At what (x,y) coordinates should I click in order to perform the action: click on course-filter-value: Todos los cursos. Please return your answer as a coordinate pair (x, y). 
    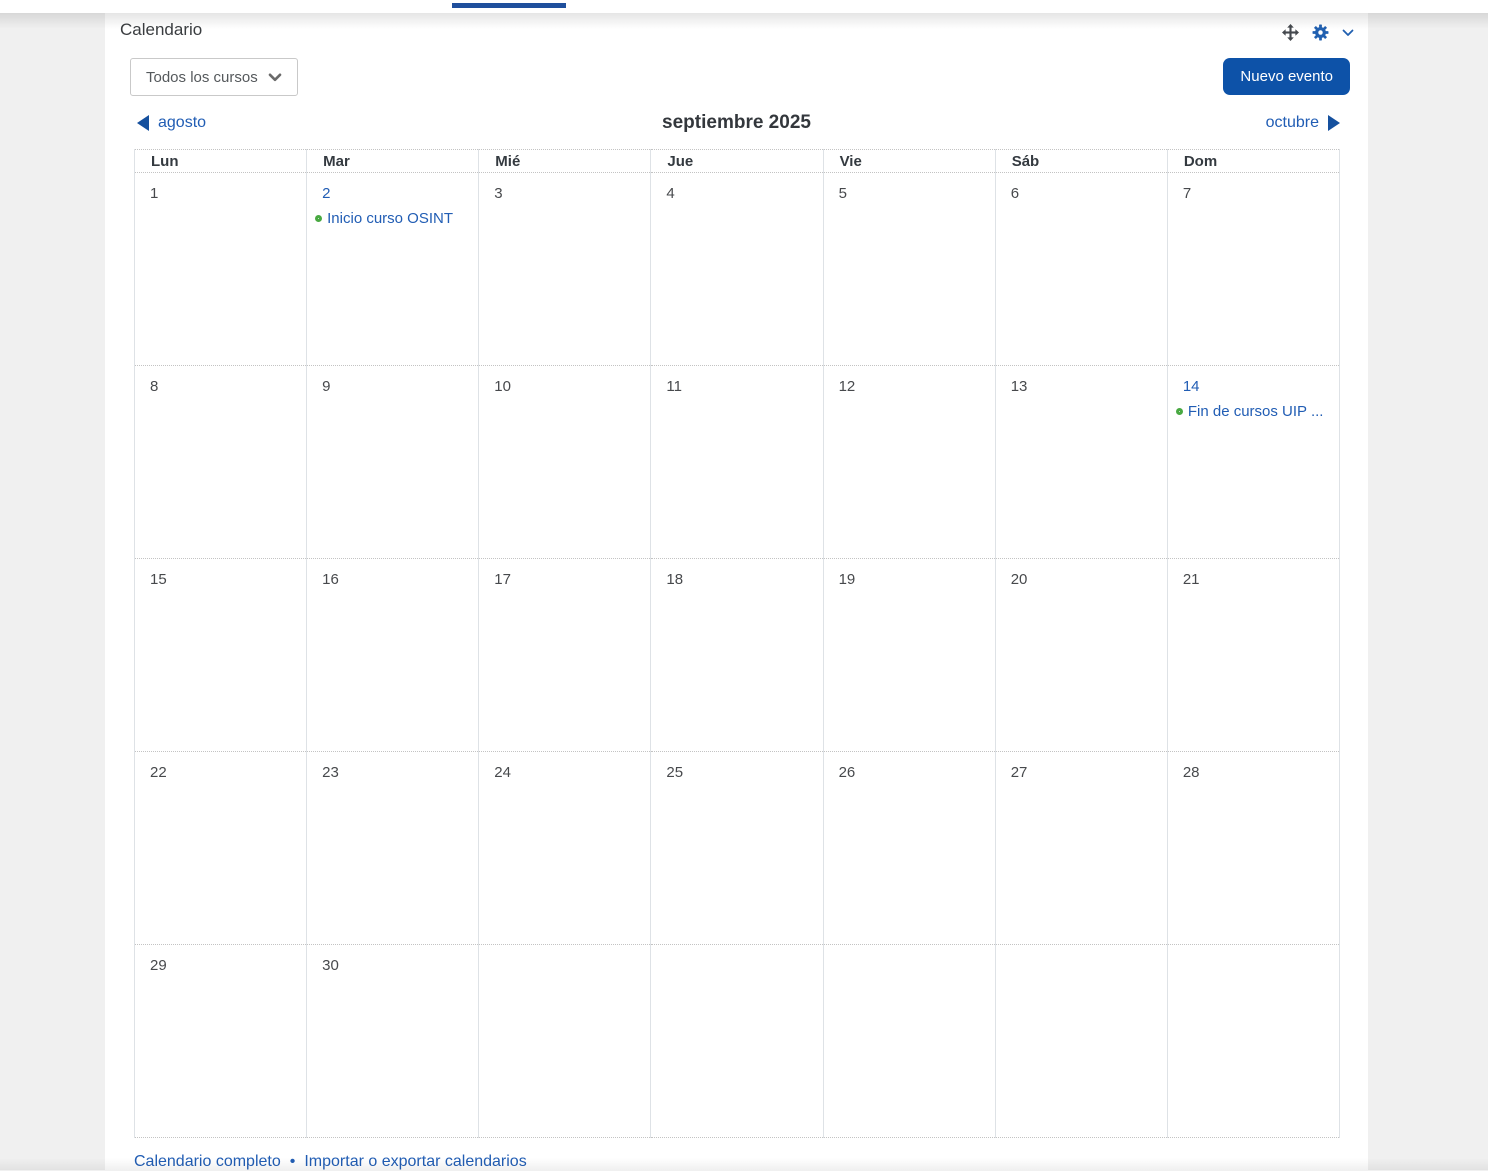
    Looking at the image, I should click on (202, 77).